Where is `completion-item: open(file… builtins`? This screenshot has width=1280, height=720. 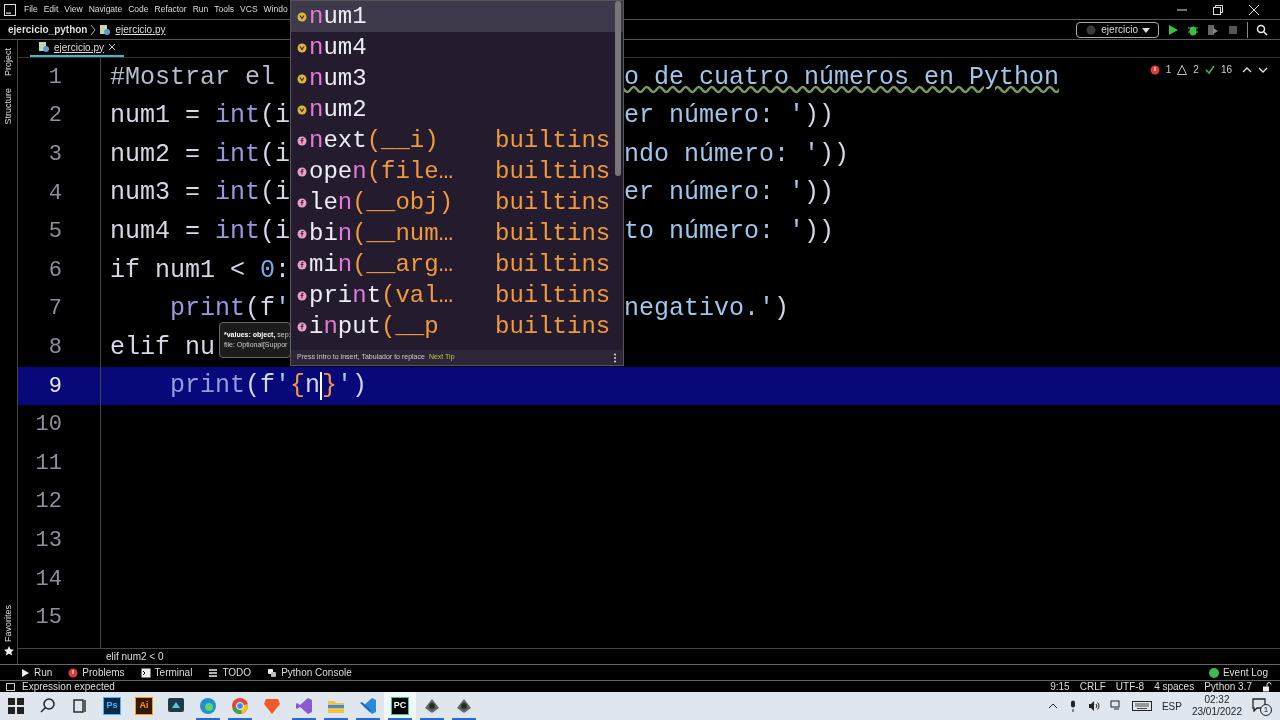 completion-item: open(file… builtins is located at coordinates (457, 171).